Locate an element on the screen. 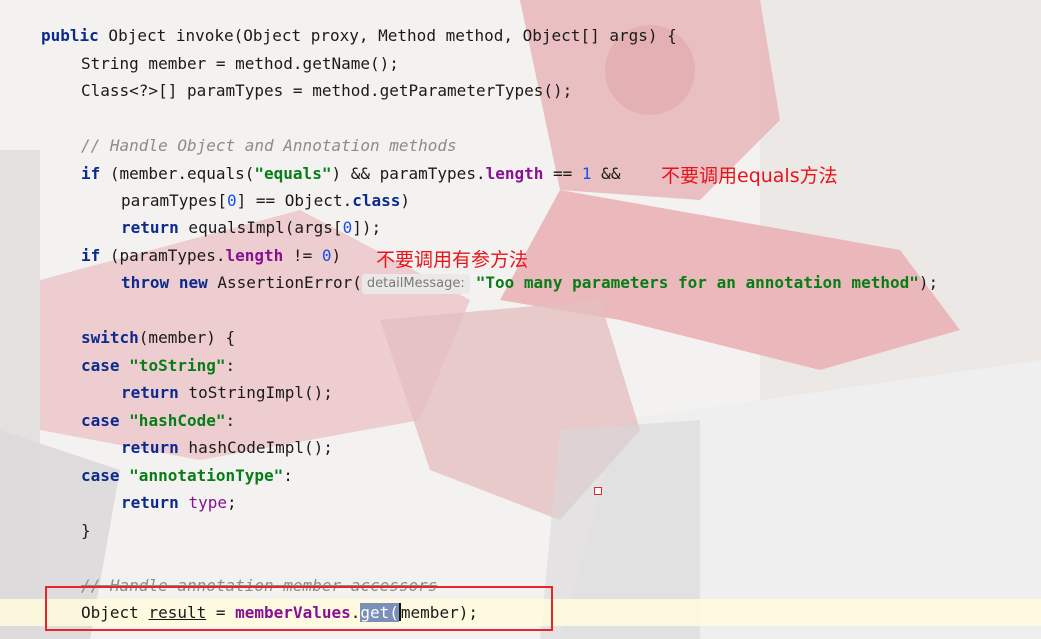 This screenshot has width=1041, height=639. token-keyword: public is located at coordinates (70, 35).